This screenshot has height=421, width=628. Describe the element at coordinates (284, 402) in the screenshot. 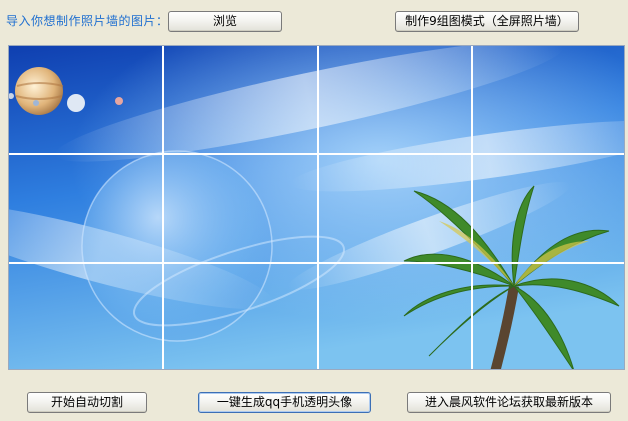

I see `generate-avatar-button: 一键生成qq手机透明头像` at that location.